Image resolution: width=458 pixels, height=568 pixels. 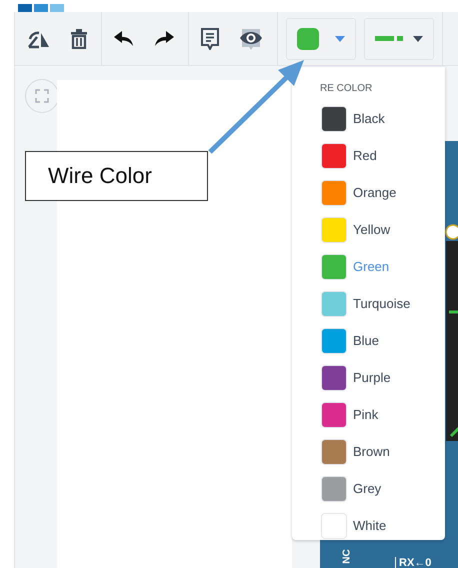 What do you see at coordinates (368, 451) in the screenshot?
I see `color-option: Brown` at bounding box center [368, 451].